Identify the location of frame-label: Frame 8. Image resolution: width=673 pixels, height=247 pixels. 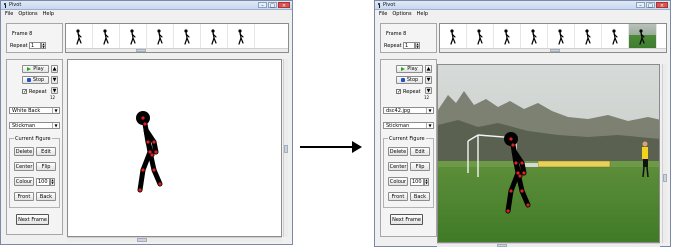
(22, 34).